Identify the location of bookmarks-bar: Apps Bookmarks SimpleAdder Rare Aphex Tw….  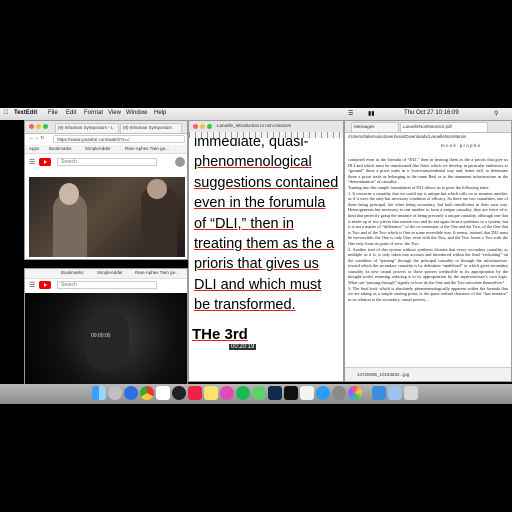
(106, 149).